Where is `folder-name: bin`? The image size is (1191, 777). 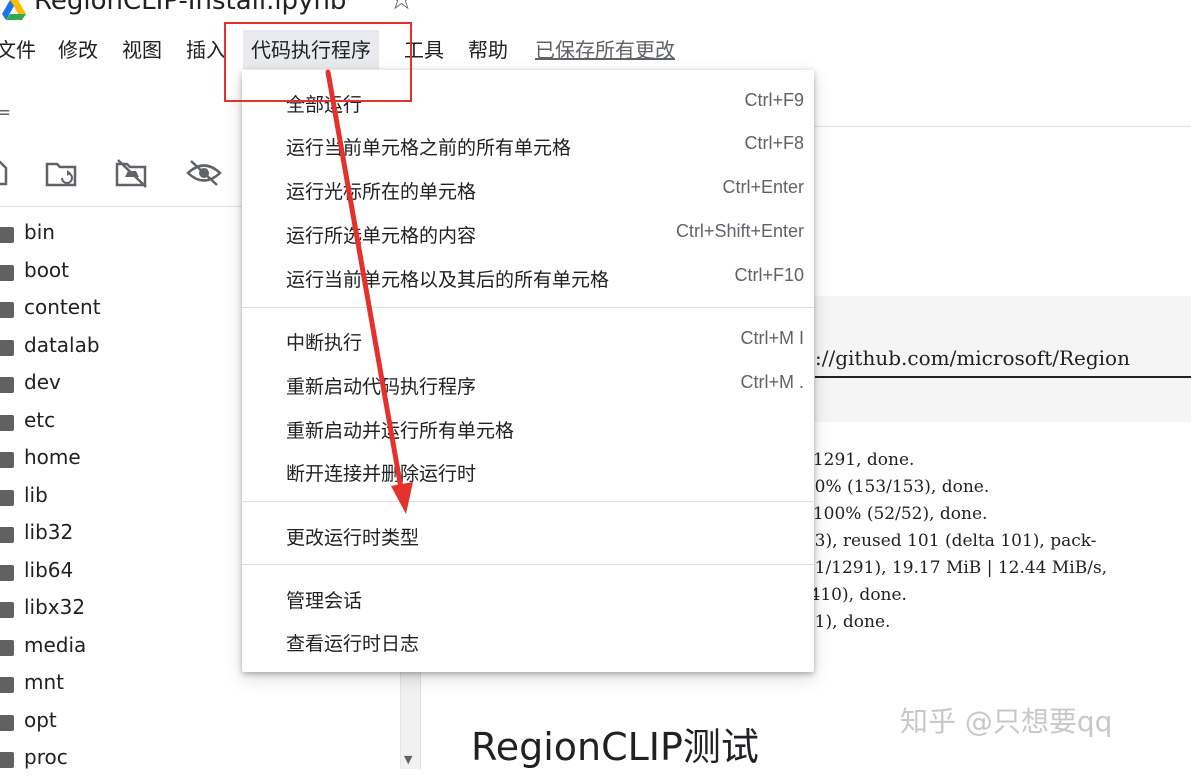 folder-name: bin is located at coordinates (39, 232).